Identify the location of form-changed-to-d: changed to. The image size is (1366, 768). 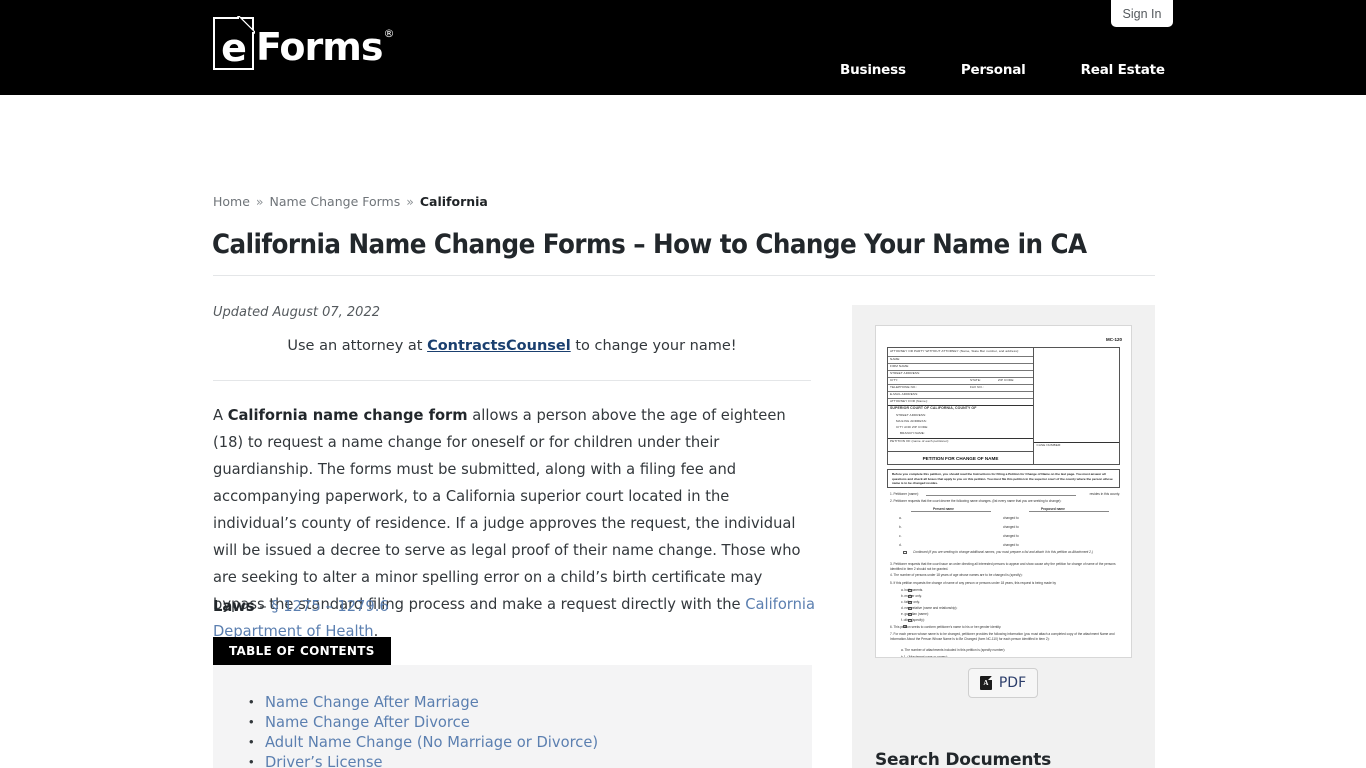
(1011, 545).